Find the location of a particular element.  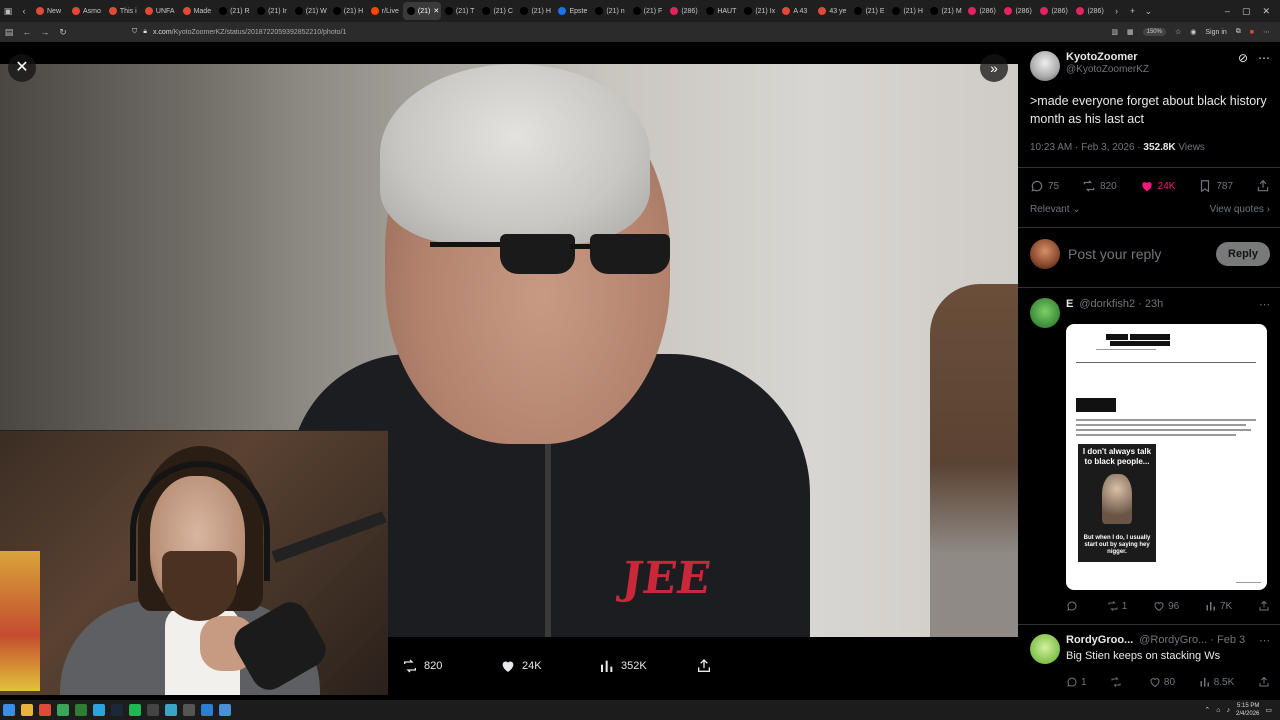

window-close-icon: ✕ is located at coordinates (1266, 11).